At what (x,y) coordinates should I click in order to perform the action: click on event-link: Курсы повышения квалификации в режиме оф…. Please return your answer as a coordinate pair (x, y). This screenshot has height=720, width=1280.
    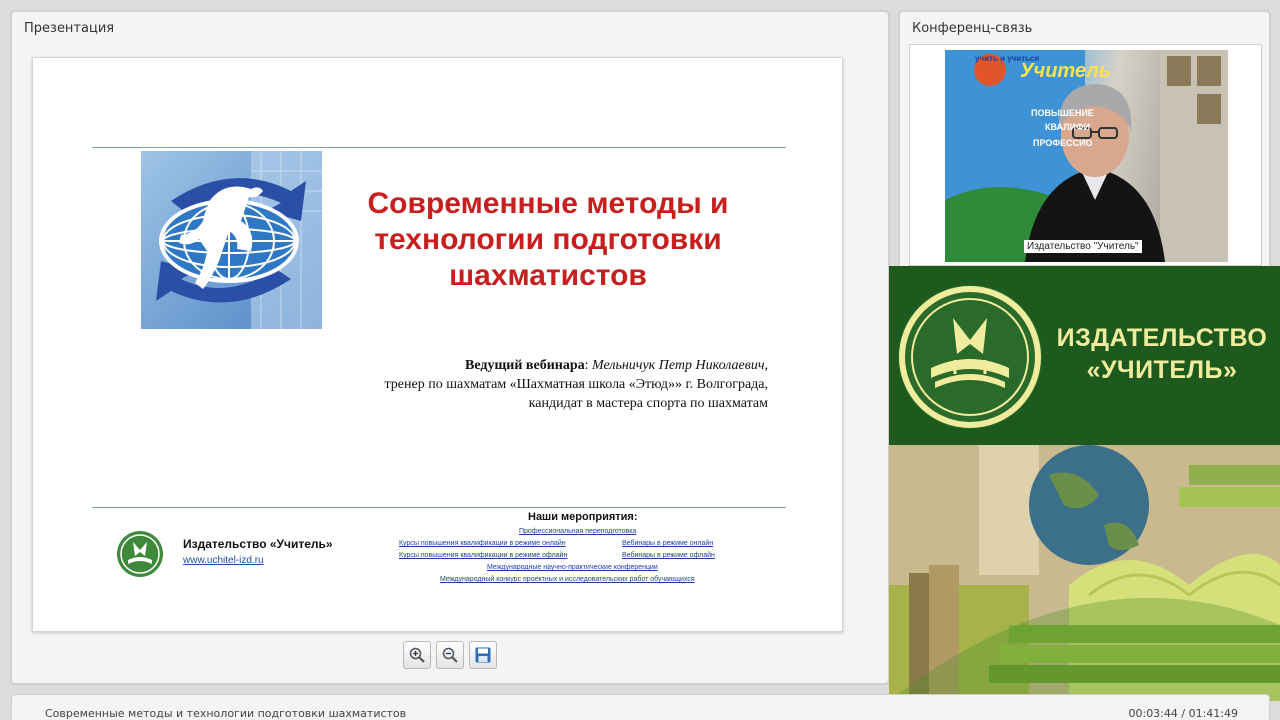
    Looking at the image, I should click on (483, 555).